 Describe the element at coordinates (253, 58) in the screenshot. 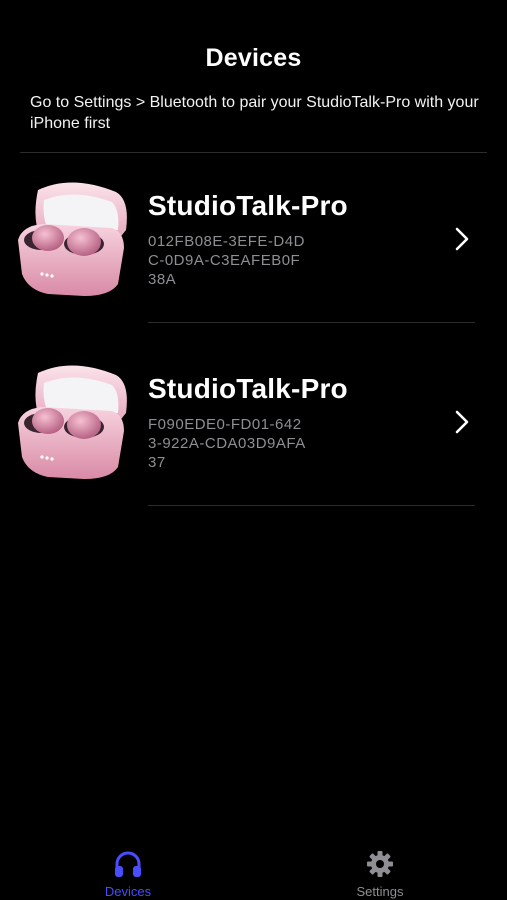

I see `page-title: Devices` at that location.